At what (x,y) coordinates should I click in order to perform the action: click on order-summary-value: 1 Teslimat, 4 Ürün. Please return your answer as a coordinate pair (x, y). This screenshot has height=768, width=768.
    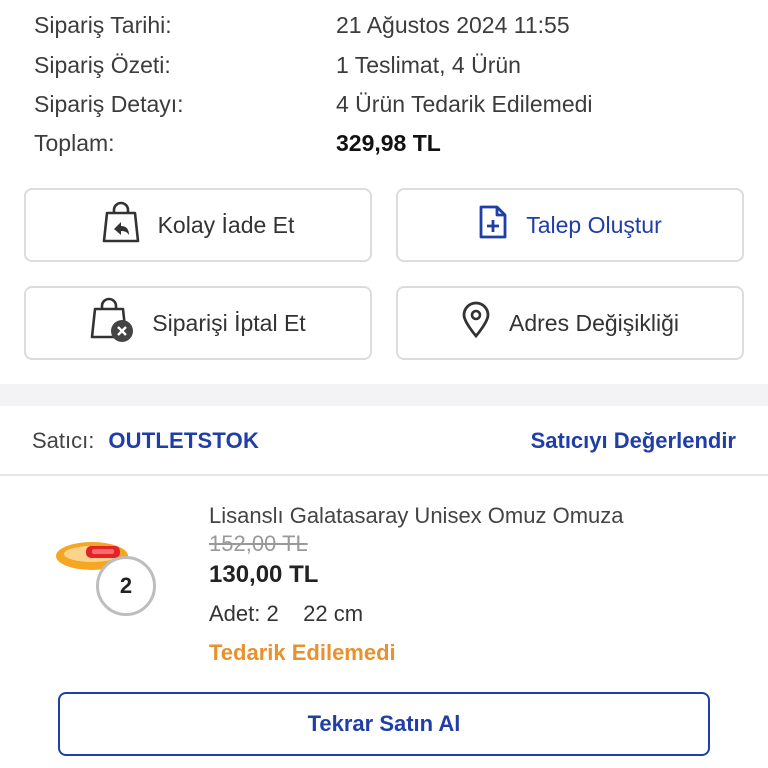
    Looking at the image, I should click on (428, 64).